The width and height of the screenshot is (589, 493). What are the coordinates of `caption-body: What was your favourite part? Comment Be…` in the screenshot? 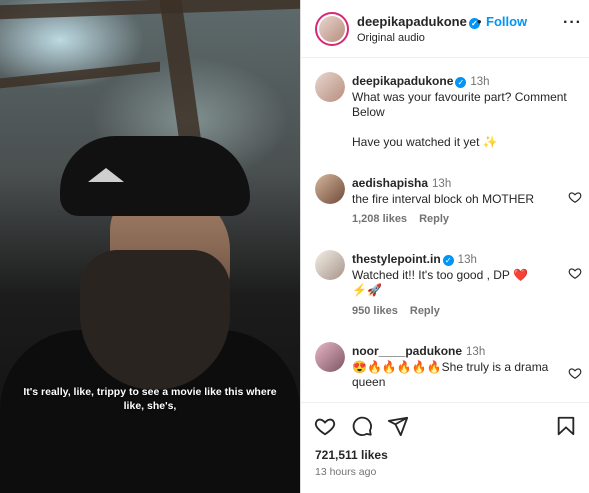 It's located at (459, 104).